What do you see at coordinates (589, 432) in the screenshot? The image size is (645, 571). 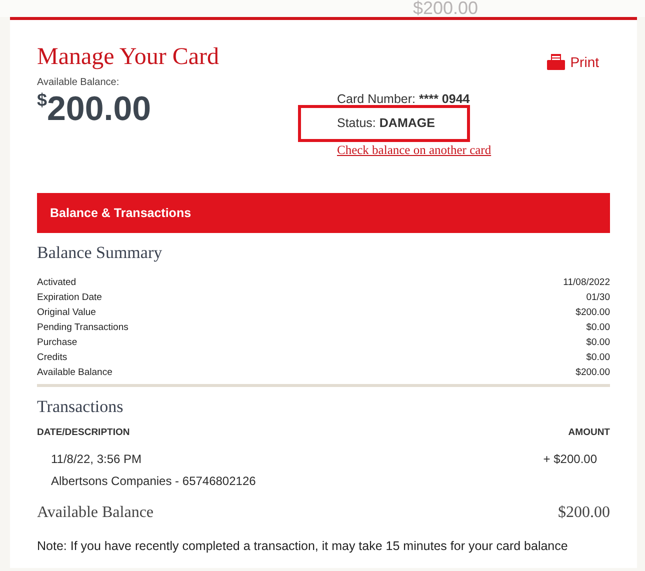 I see `column-header: AMOUNT` at bounding box center [589, 432].